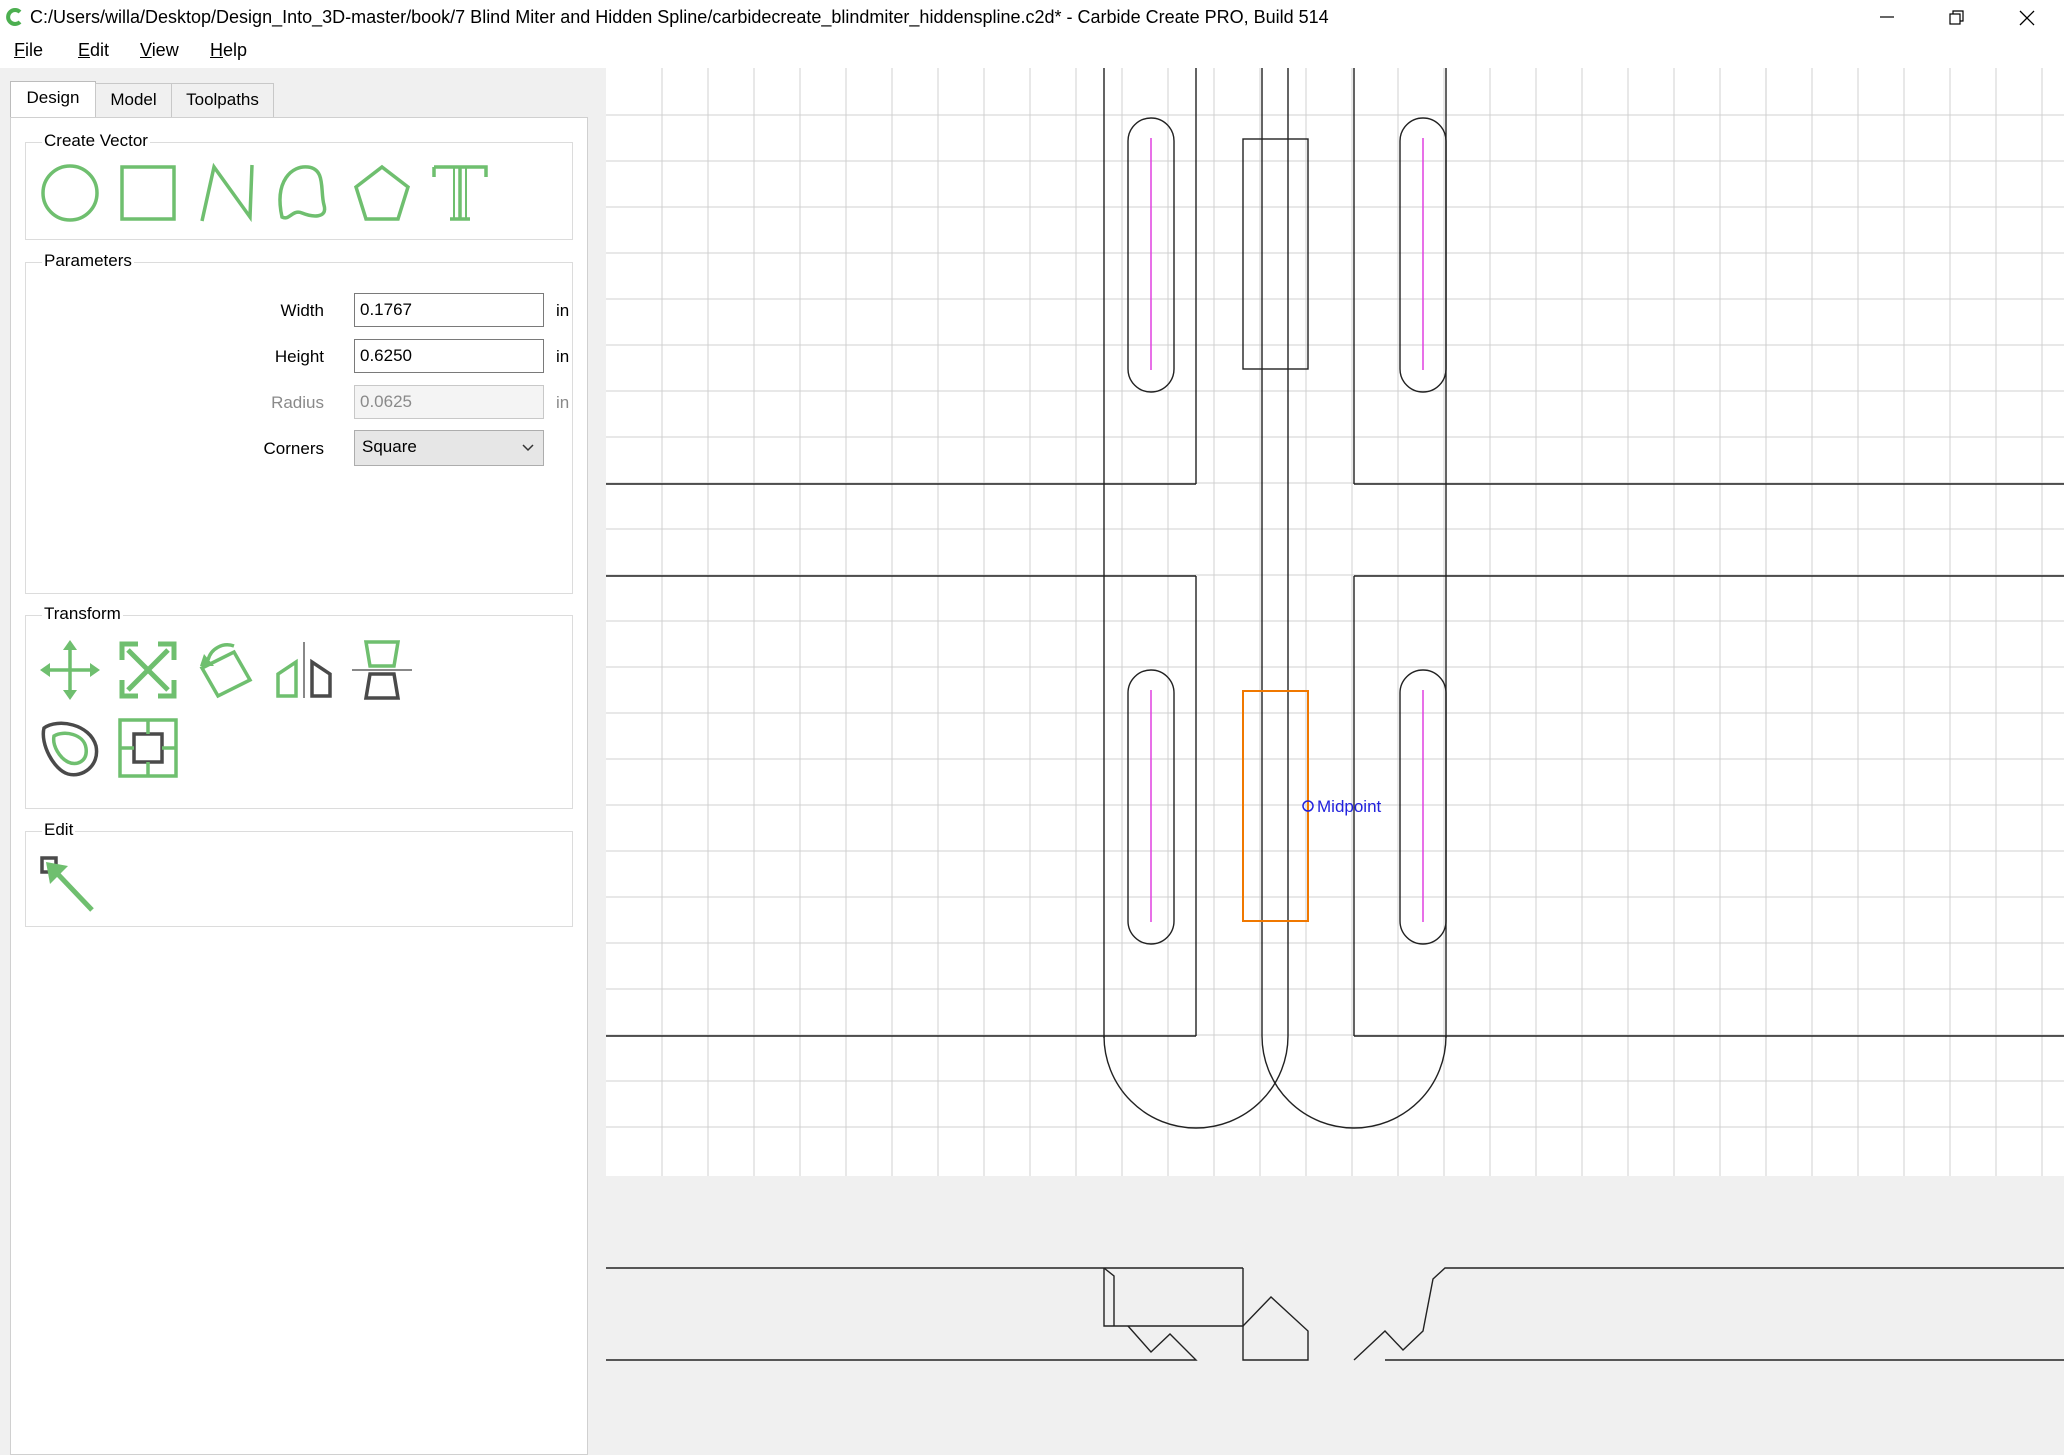 The image size is (2064, 1455). Describe the element at coordinates (382, 193) in the screenshot. I see `polygon-icon` at that location.